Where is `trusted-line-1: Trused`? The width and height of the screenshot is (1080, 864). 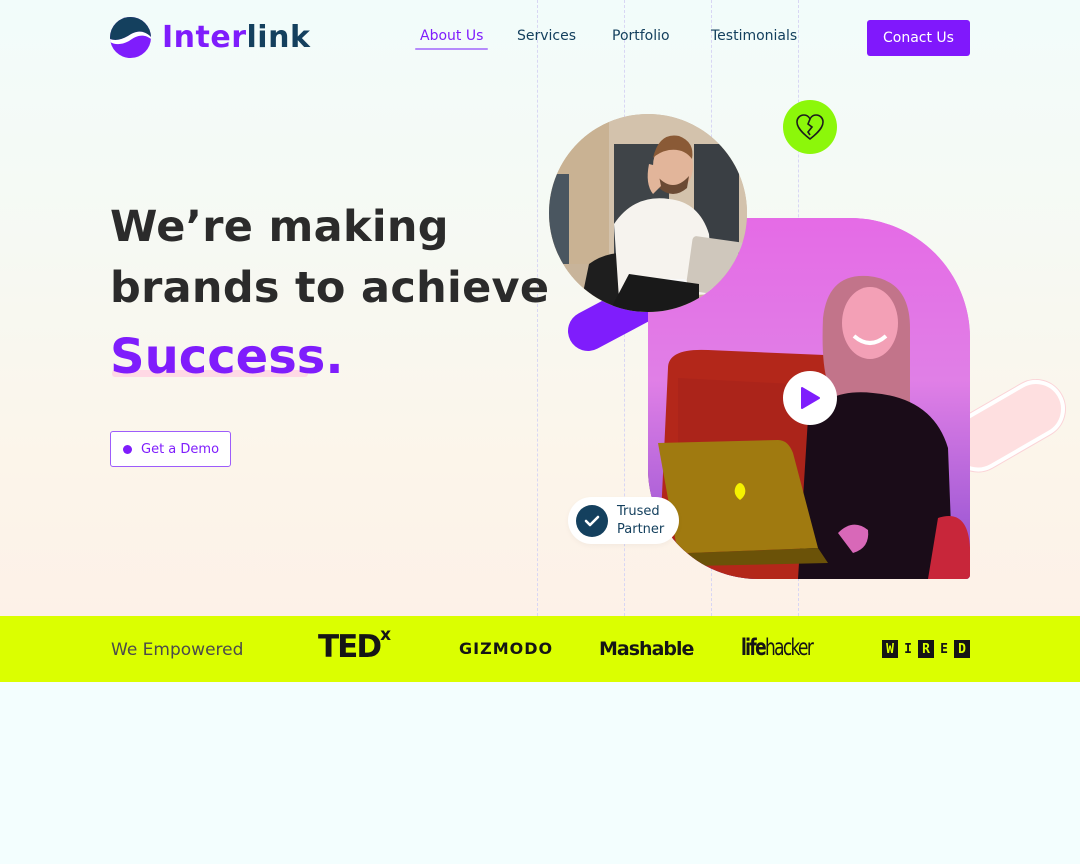 trusted-line-1: Trused is located at coordinates (638, 511).